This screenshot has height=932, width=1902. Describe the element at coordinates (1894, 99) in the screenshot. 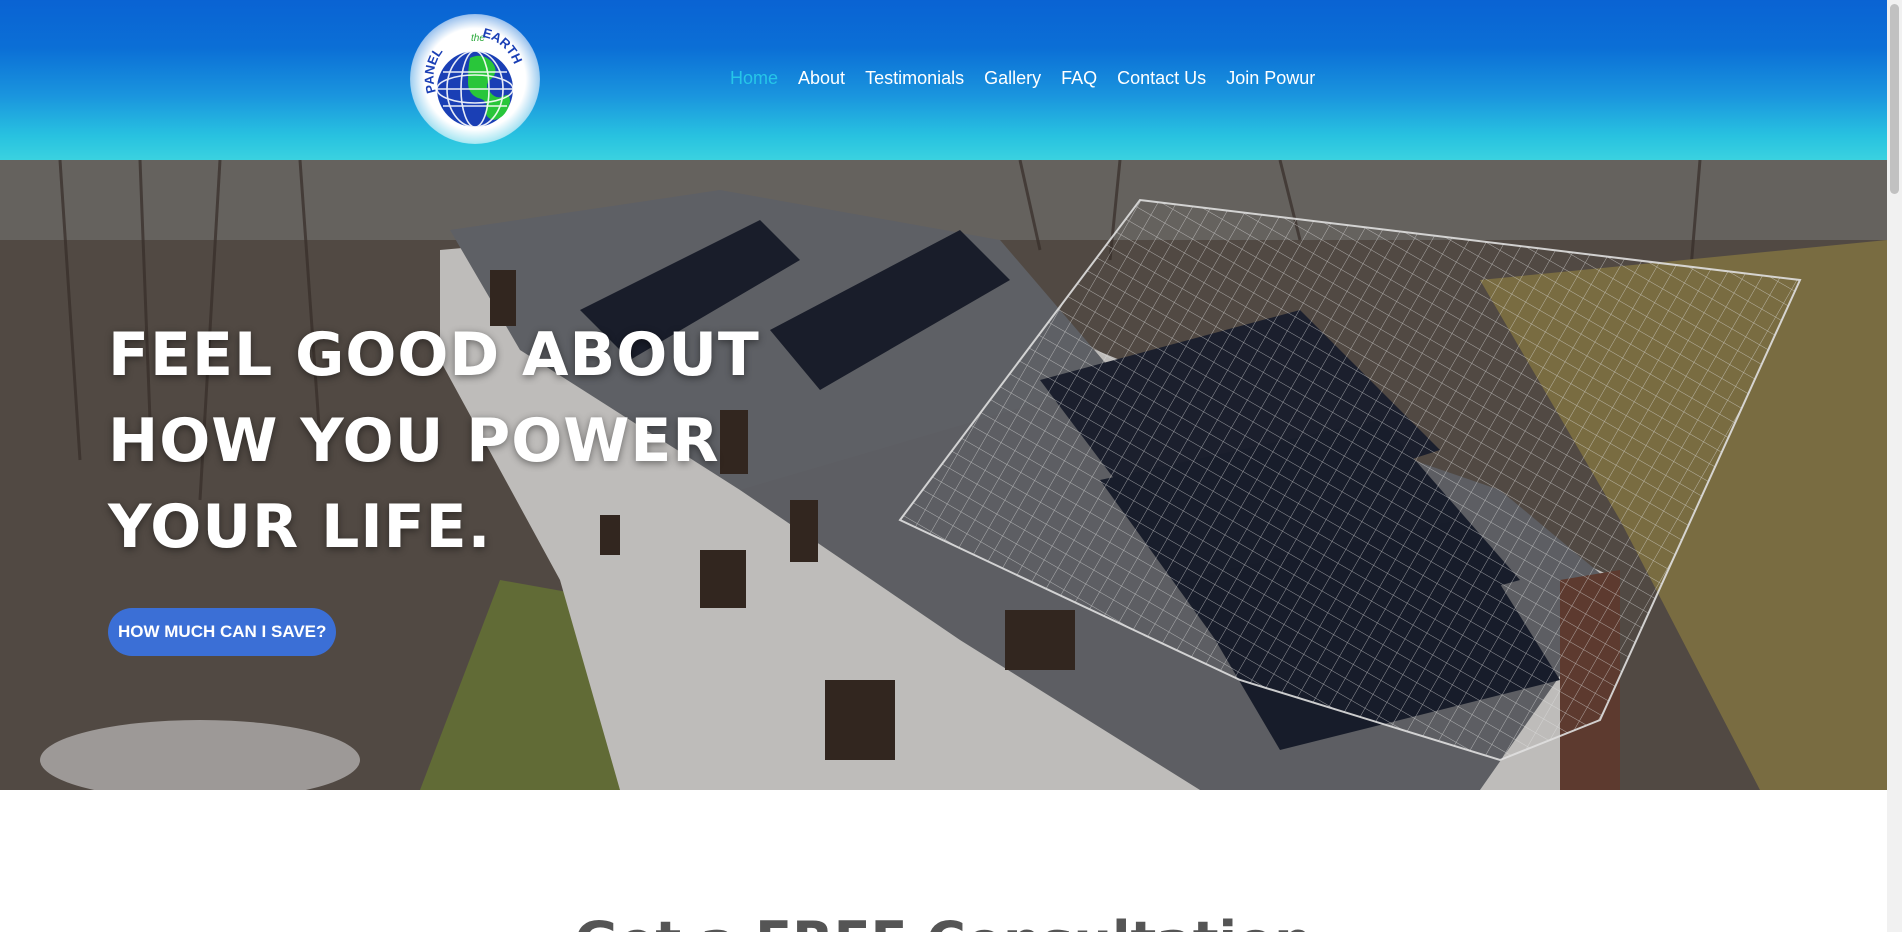

I see `scrollbar-thumb` at that location.